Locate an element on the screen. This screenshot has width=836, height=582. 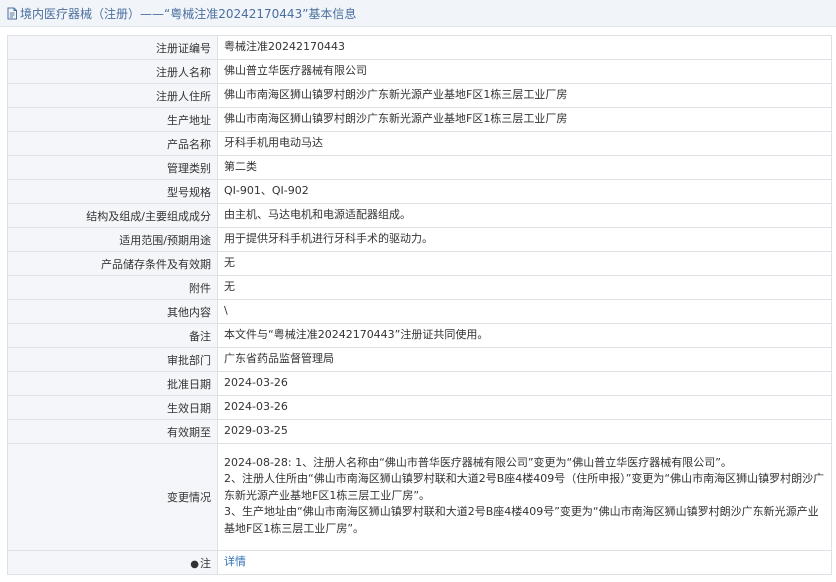
table-row: 产品名称 牙科手机用电动马达 is located at coordinates (419, 143).